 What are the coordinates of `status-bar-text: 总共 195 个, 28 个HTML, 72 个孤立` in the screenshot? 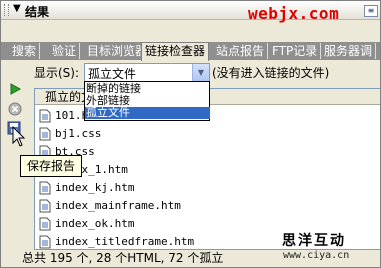 It's located at (123, 258).